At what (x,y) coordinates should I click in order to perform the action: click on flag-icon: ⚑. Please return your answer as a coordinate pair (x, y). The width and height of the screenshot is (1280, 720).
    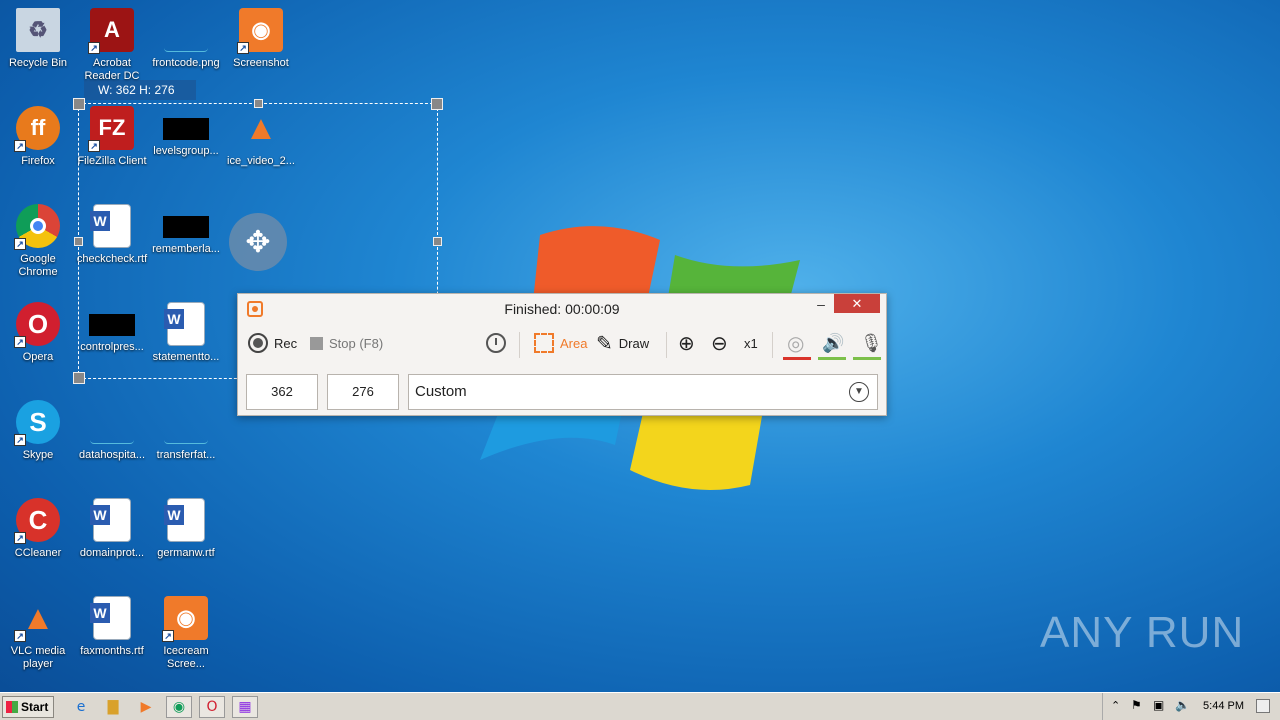
    Looking at the image, I should click on (1136, 705).